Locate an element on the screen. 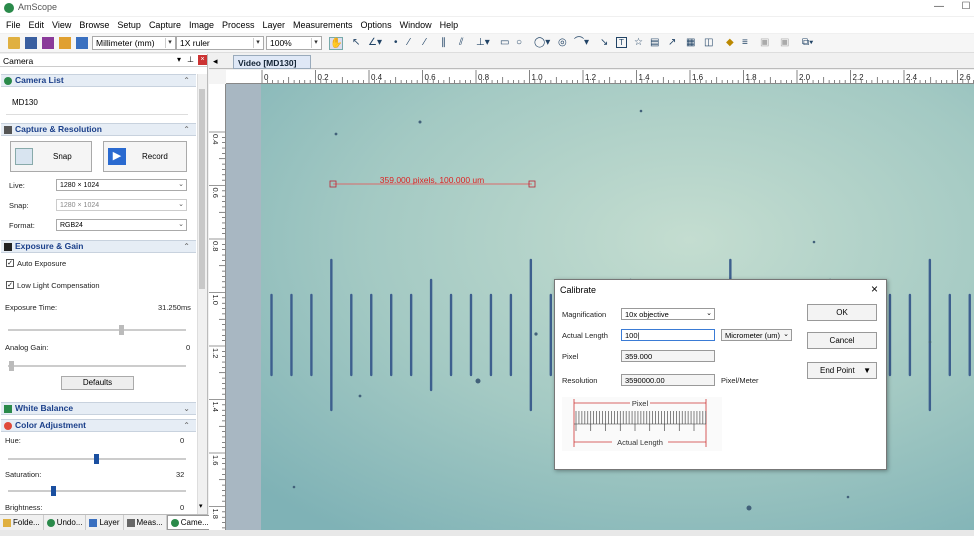  pin-icon: ⊥ is located at coordinates (190, 59).